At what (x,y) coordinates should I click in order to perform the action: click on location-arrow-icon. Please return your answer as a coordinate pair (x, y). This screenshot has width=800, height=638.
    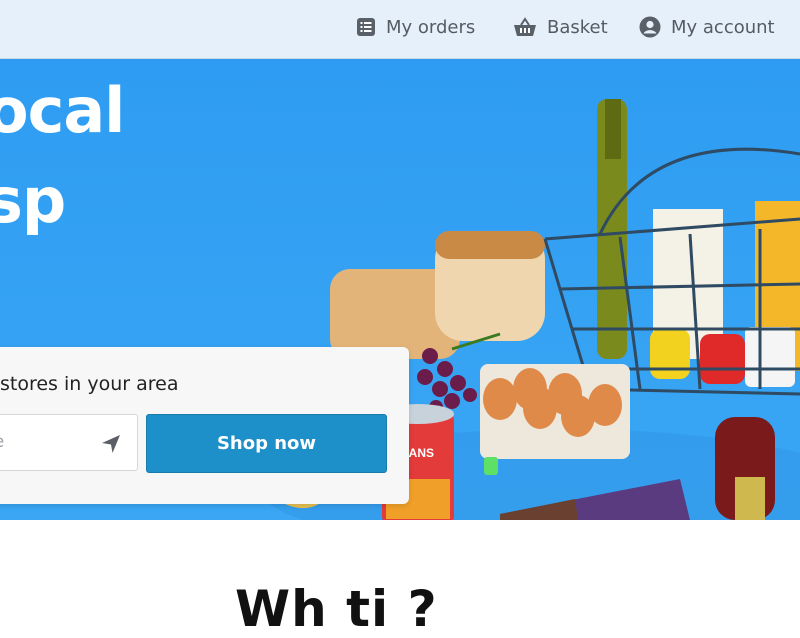
    Looking at the image, I should click on (111, 444).